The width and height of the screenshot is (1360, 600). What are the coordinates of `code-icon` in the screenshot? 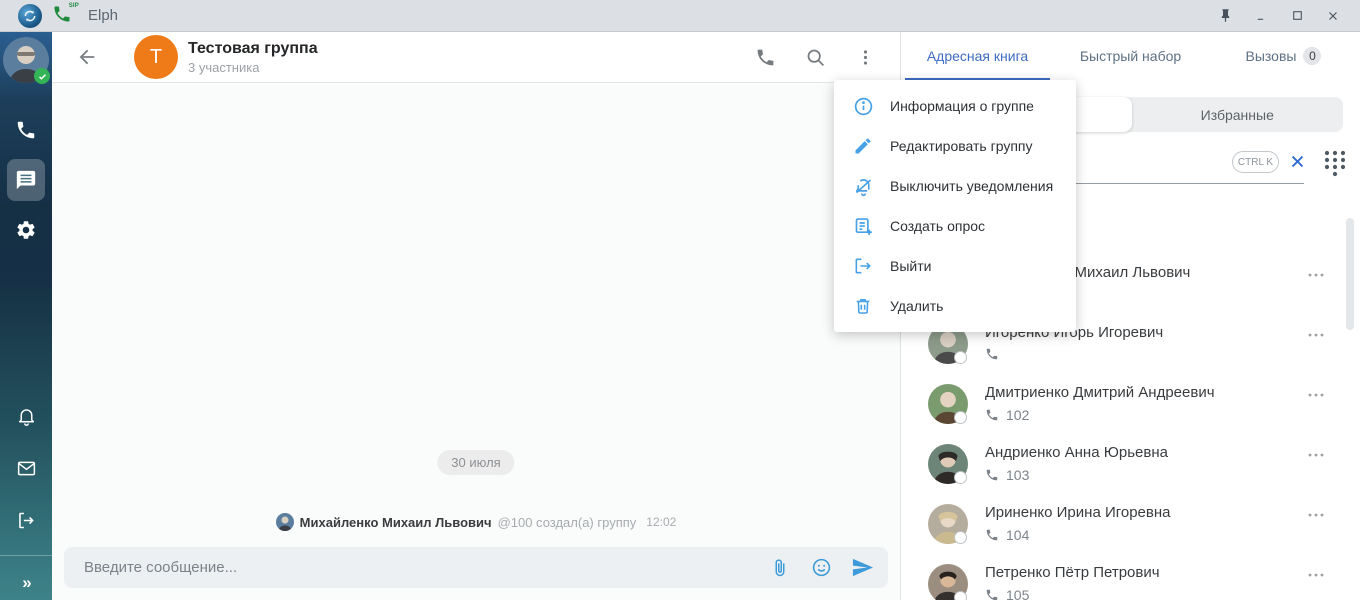 It's located at (239, 598).